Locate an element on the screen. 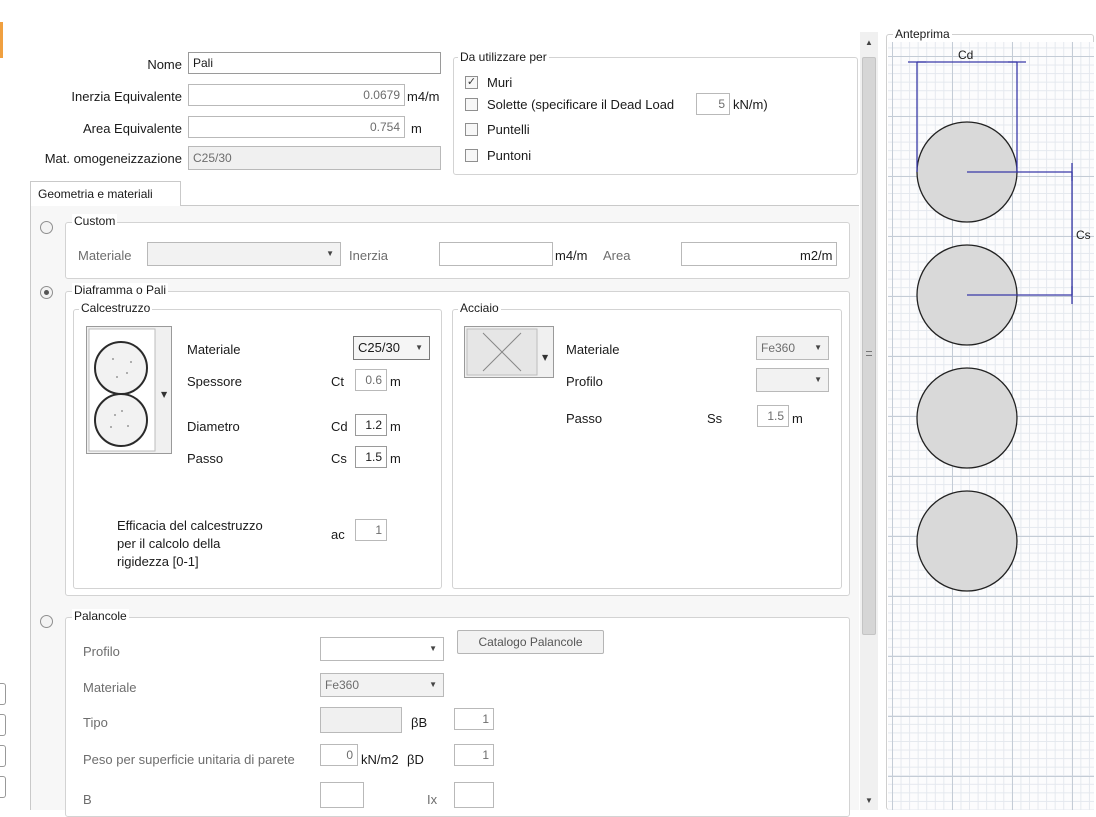 The image size is (1096, 817). puntoni-checkbox is located at coordinates (471, 155).